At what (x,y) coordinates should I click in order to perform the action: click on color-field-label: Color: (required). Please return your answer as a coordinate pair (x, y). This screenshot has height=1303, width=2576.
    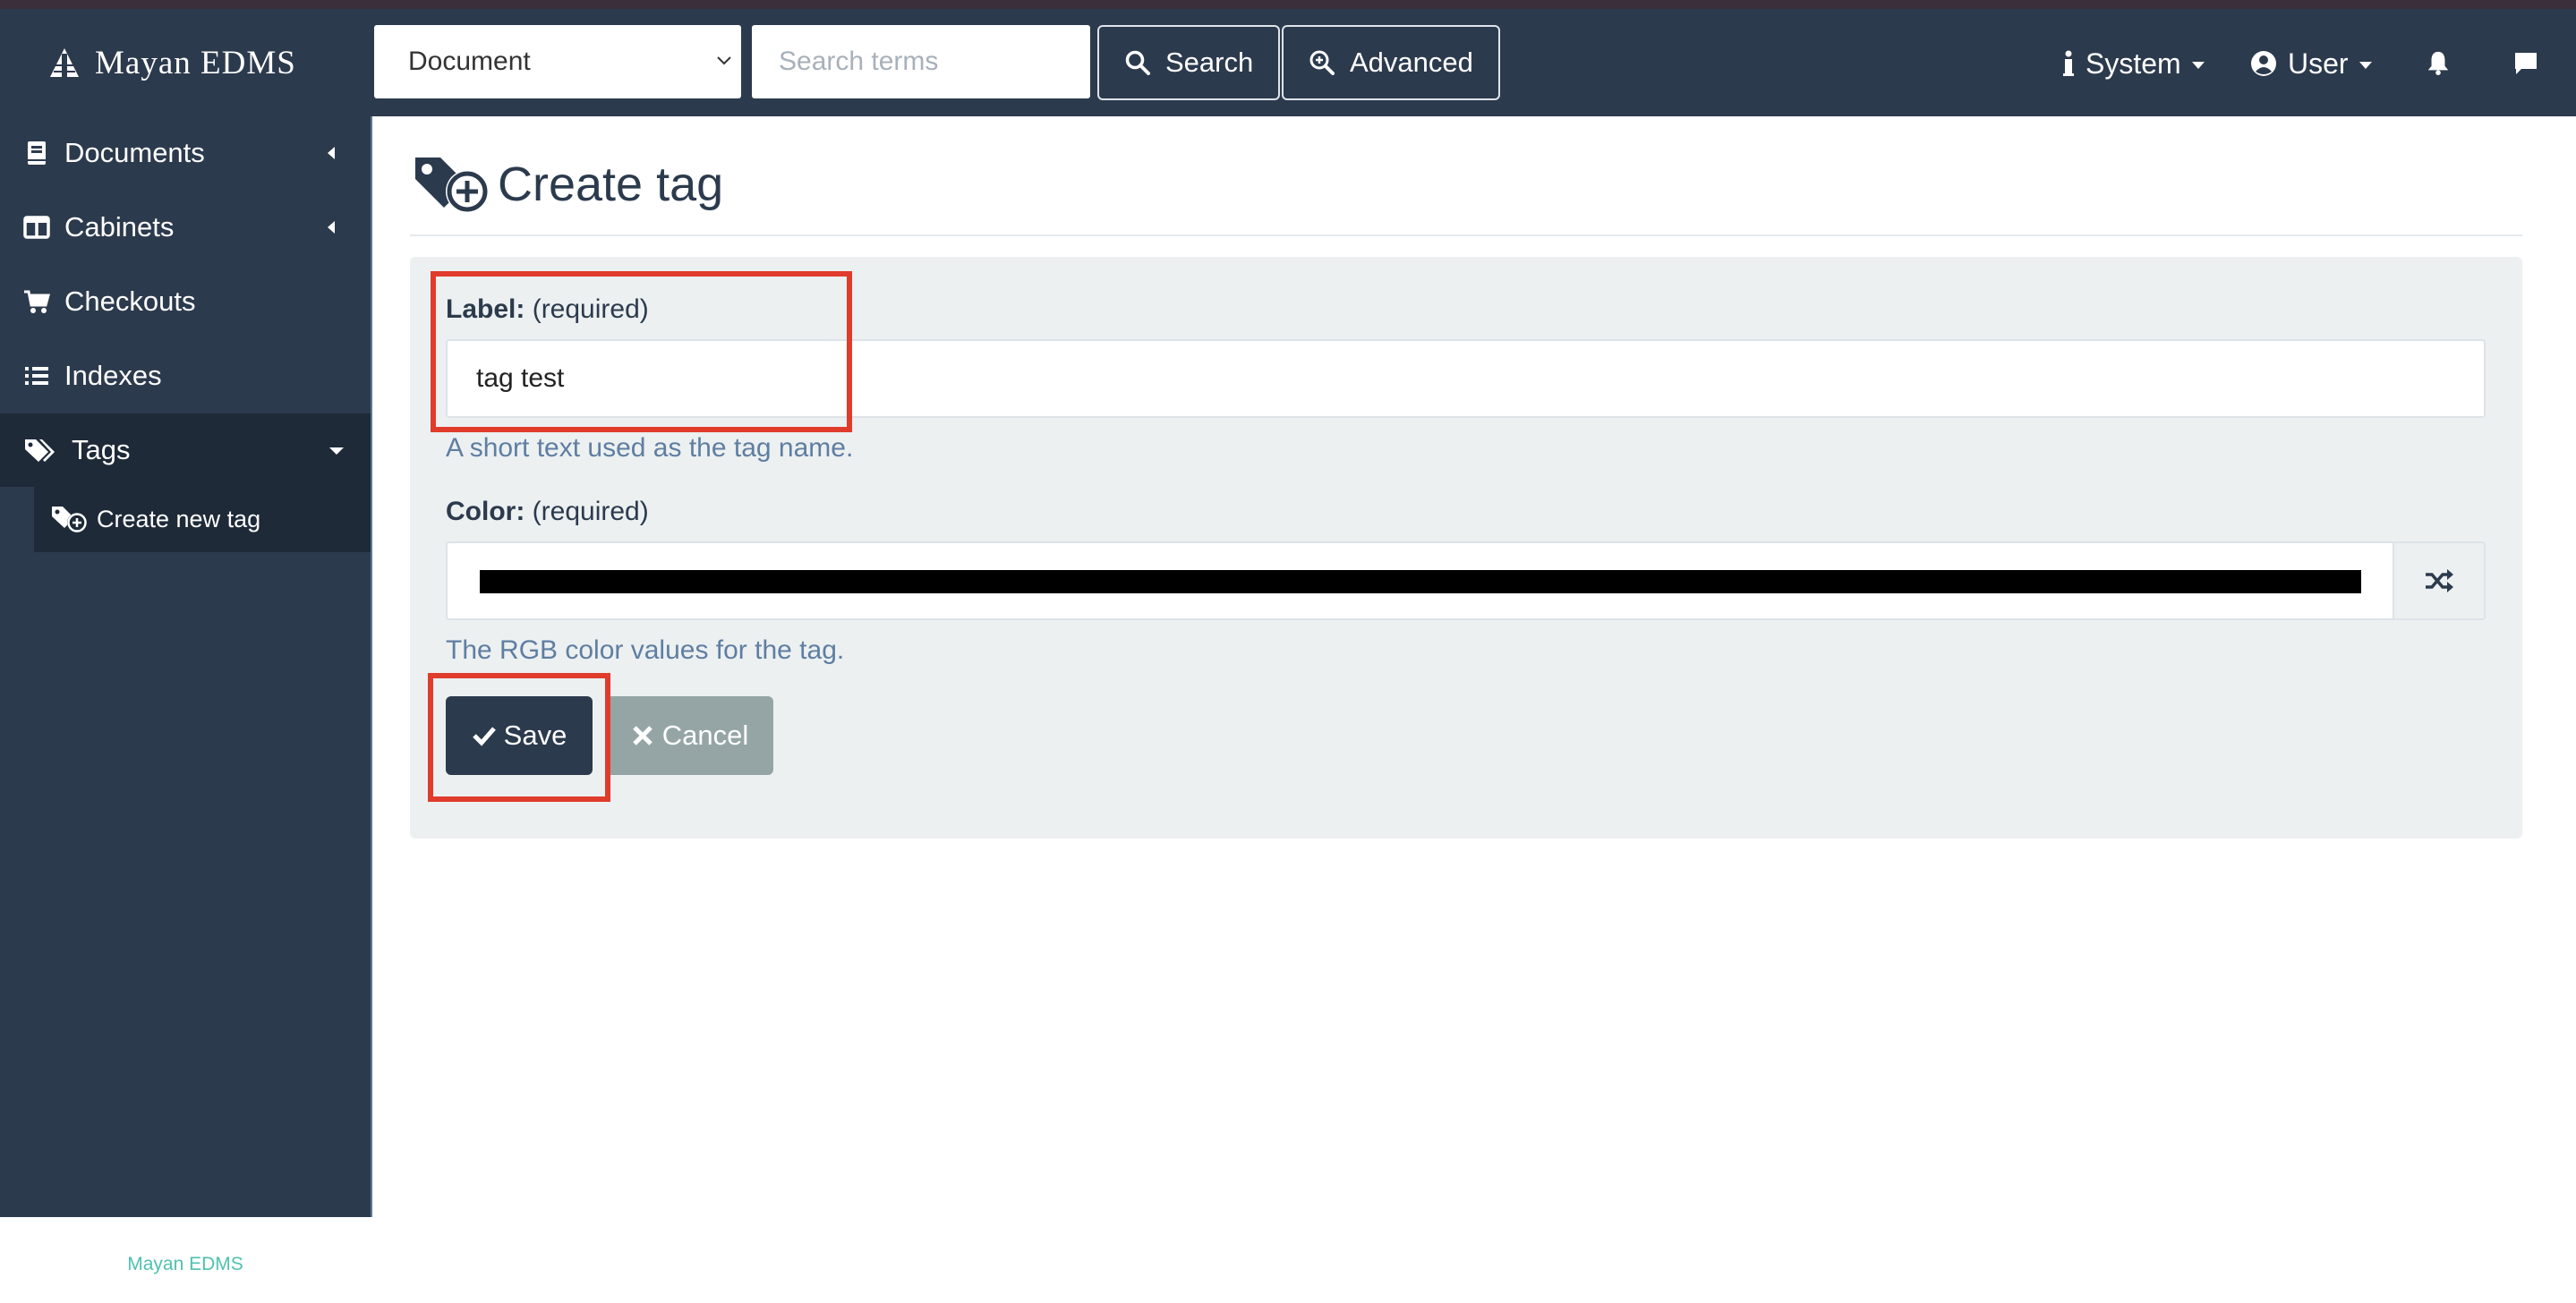
    Looking at the image, I should click on (547, 512).